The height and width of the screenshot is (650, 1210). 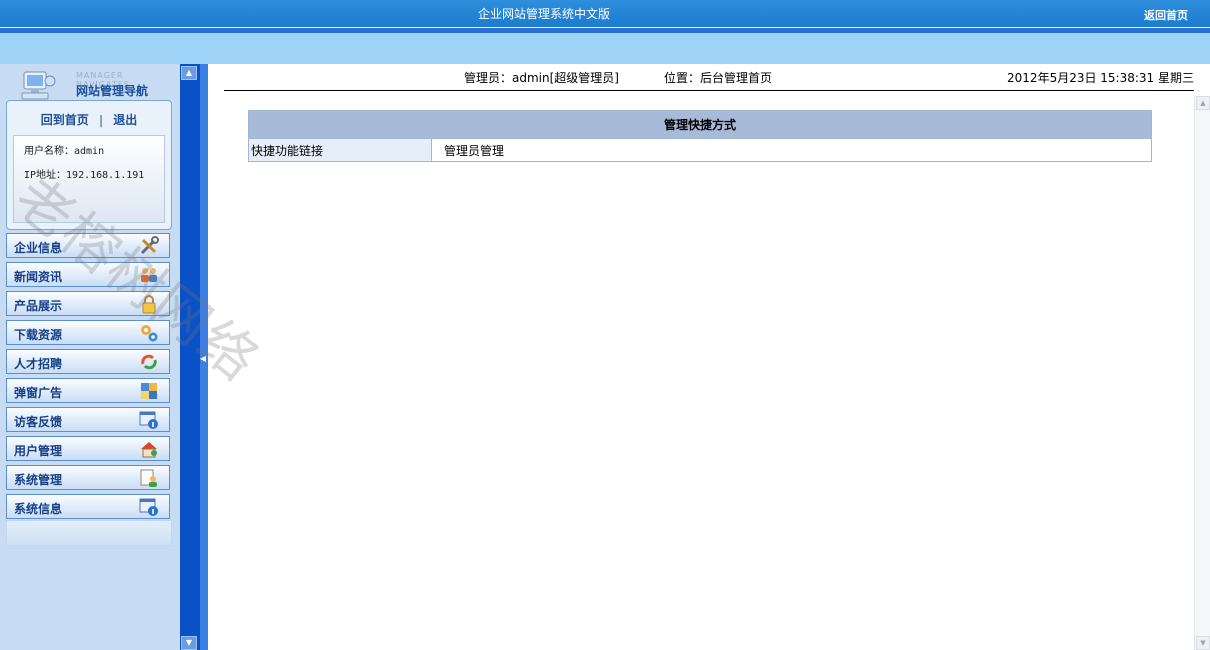 What do you see at coordinates (88, 506) in the screenshot?
I see `menu-item-system-info: 系统信息` at bounding box center [88, 506].